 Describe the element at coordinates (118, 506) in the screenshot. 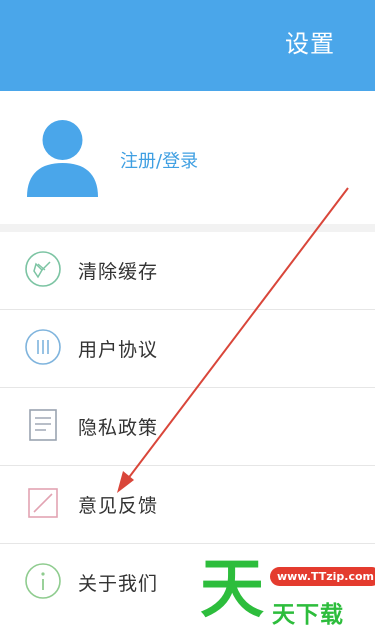

I see `menu-label-feedback: 意见反馈` at that location.